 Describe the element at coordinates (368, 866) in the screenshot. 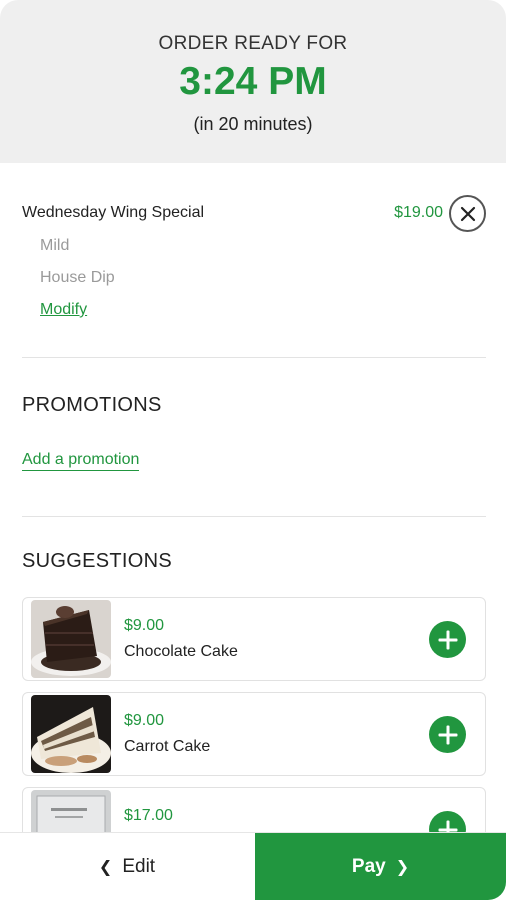

I see `pay-label: Pay` at that location.